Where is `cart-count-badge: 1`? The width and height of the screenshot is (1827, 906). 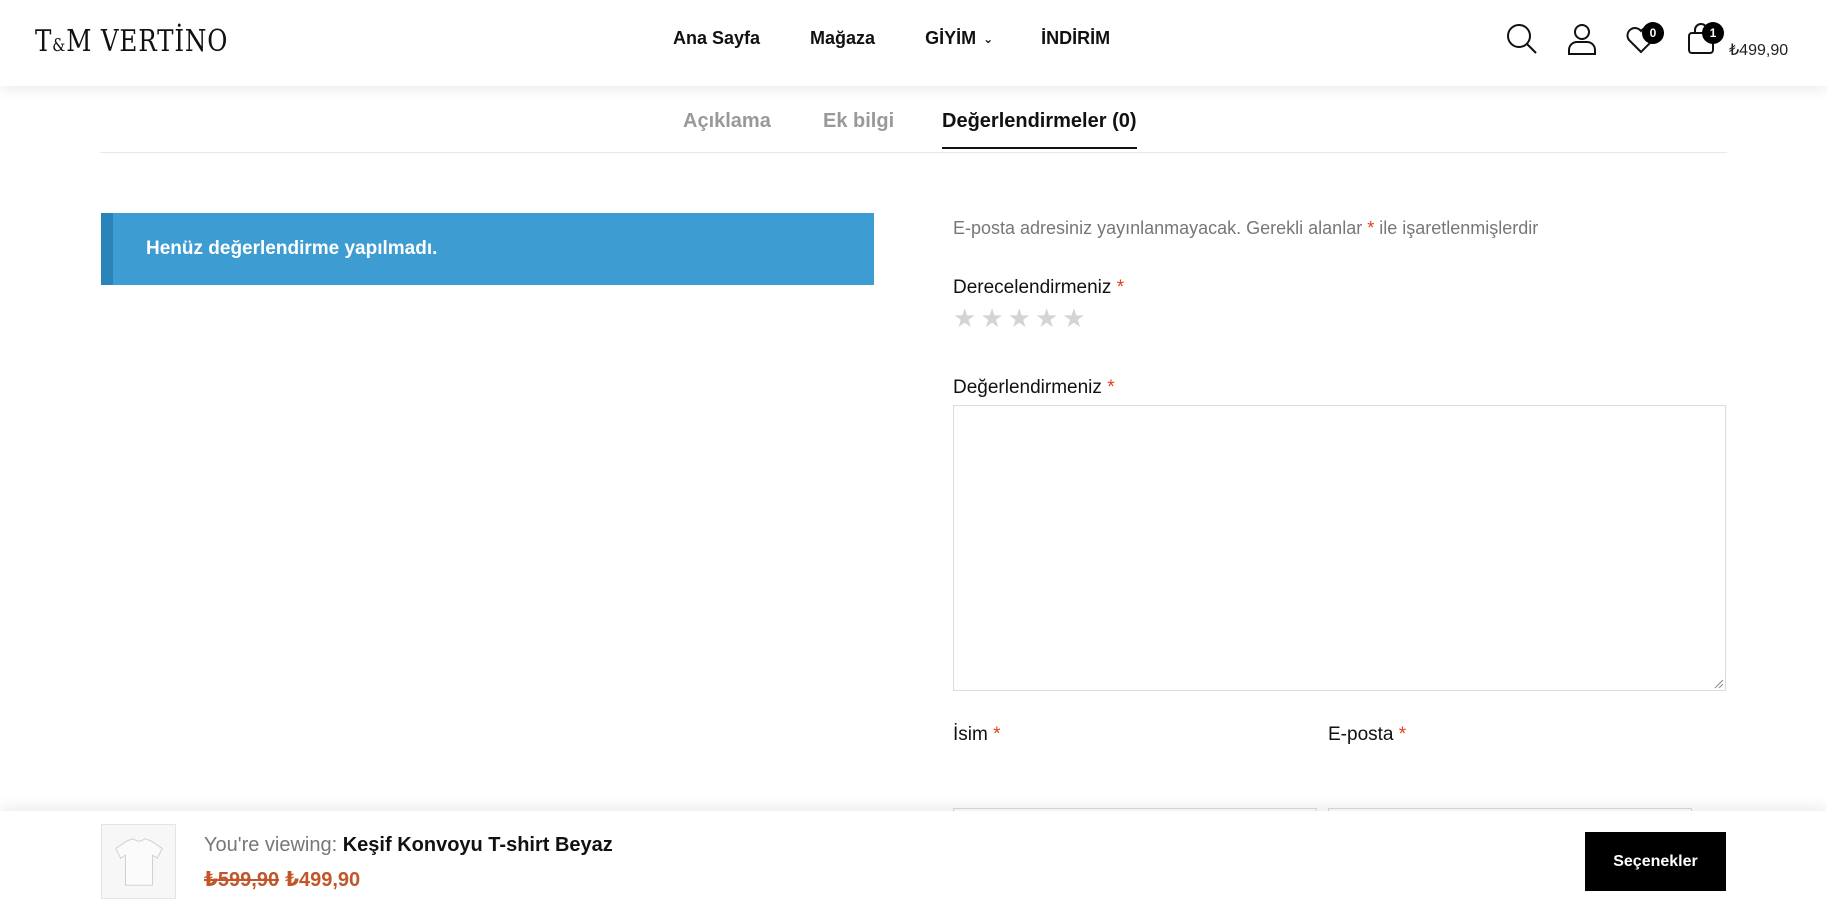
cart-count-badge: 1 is located at coordinates (1713, 33).